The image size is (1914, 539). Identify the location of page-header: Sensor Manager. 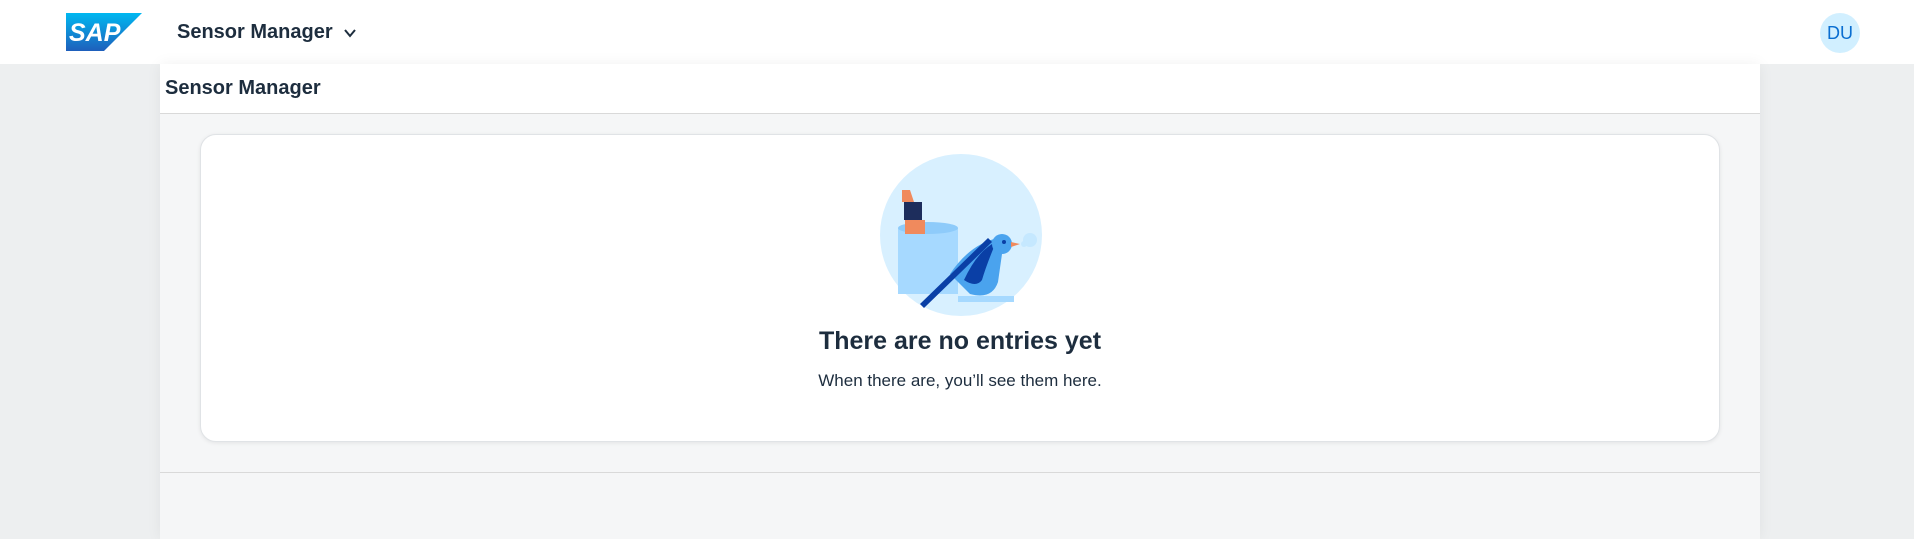
(960, 89).